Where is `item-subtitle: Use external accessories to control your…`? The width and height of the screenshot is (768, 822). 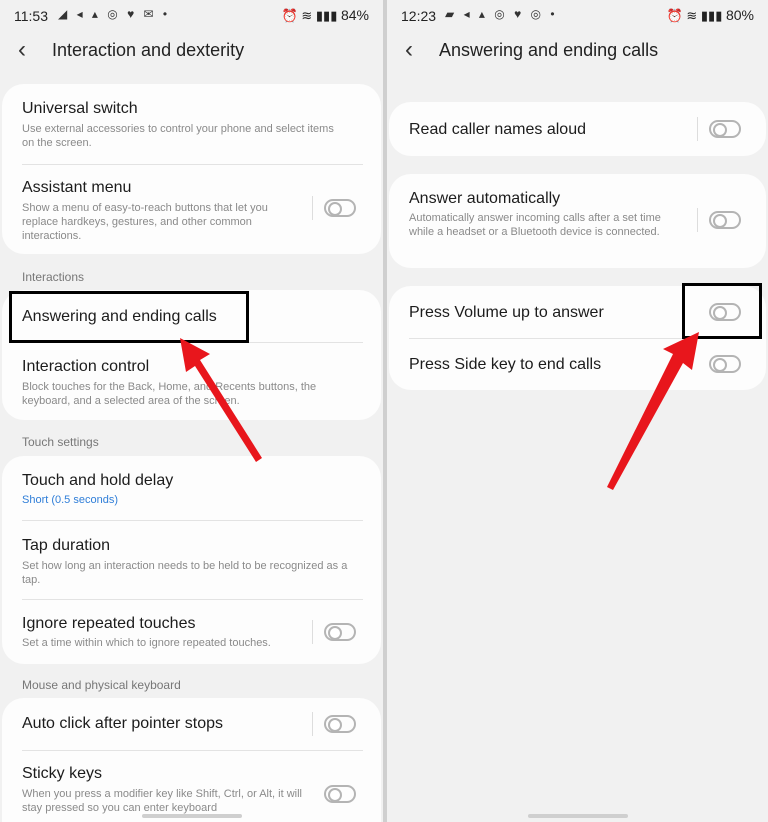
item-subtitle: Use external accessories to control your… is located at coordinates (178, 136).